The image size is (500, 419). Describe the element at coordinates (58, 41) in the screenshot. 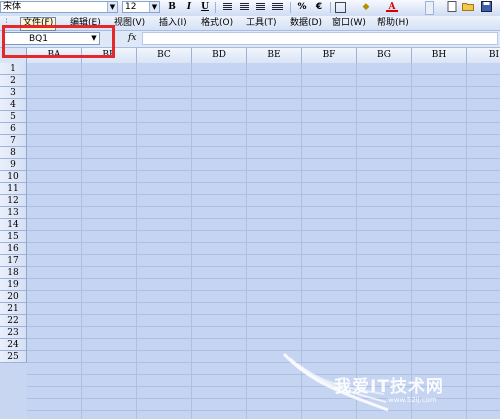

I see `highlight-box` at that location.